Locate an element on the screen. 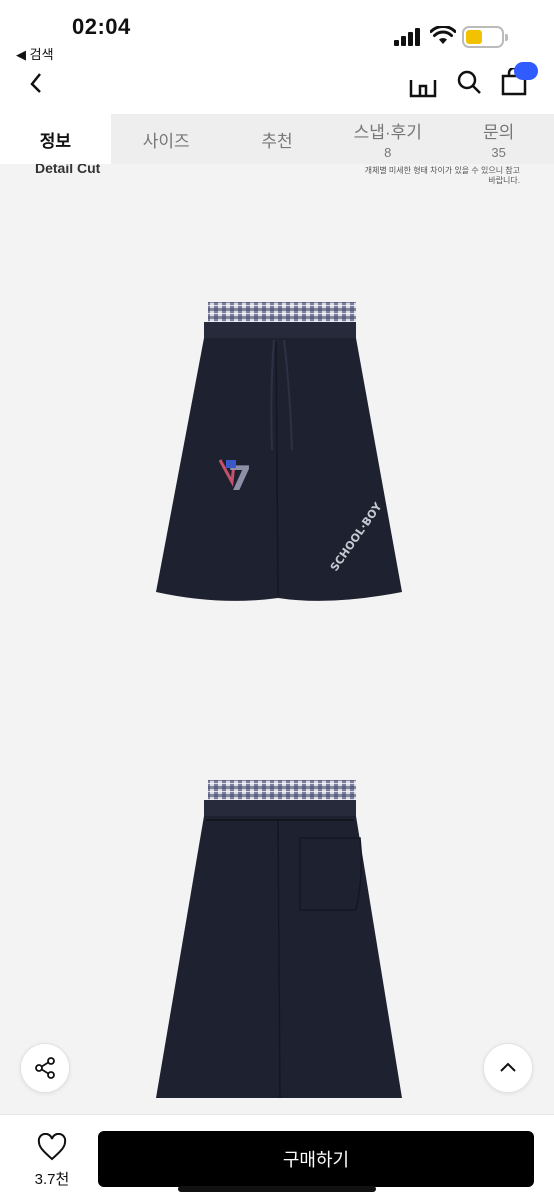  shorts-back-image is located at coordinates (279, 939).